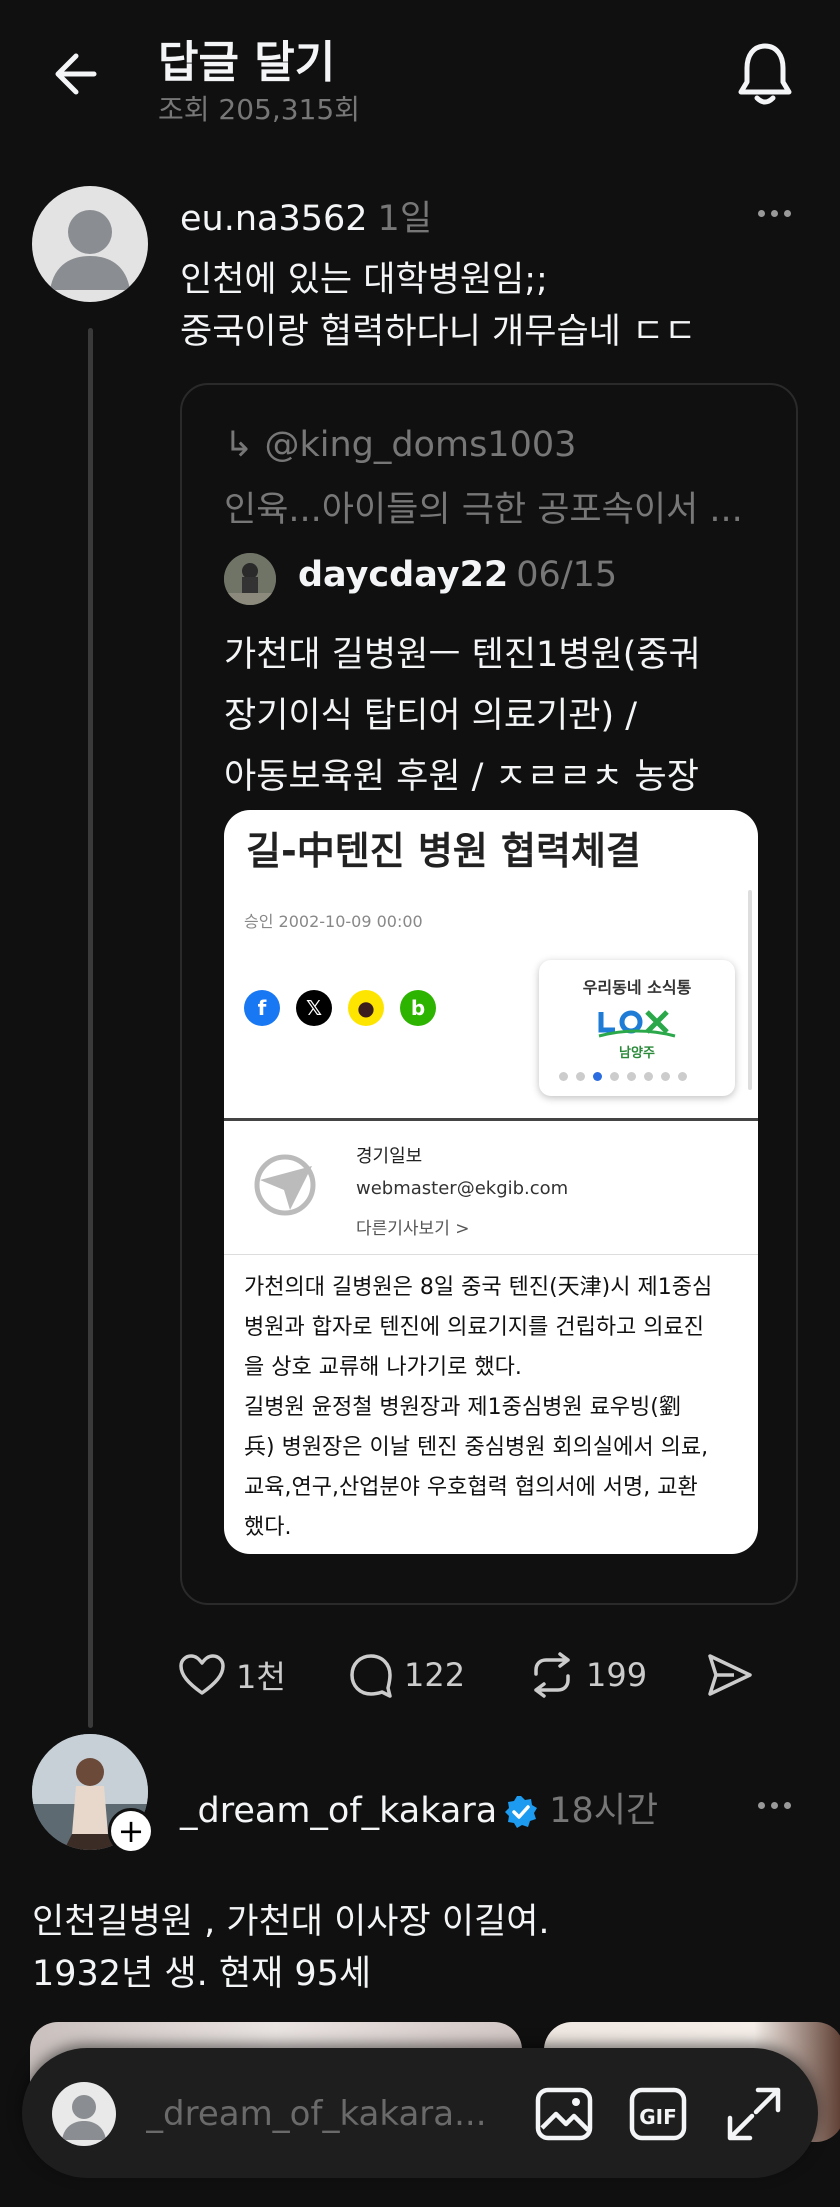 The width and height of the screenshot is (840, 2207). Describe the element at coordinates (232, 1675) in the screenshot. I see `like-button: 1천` at that location.